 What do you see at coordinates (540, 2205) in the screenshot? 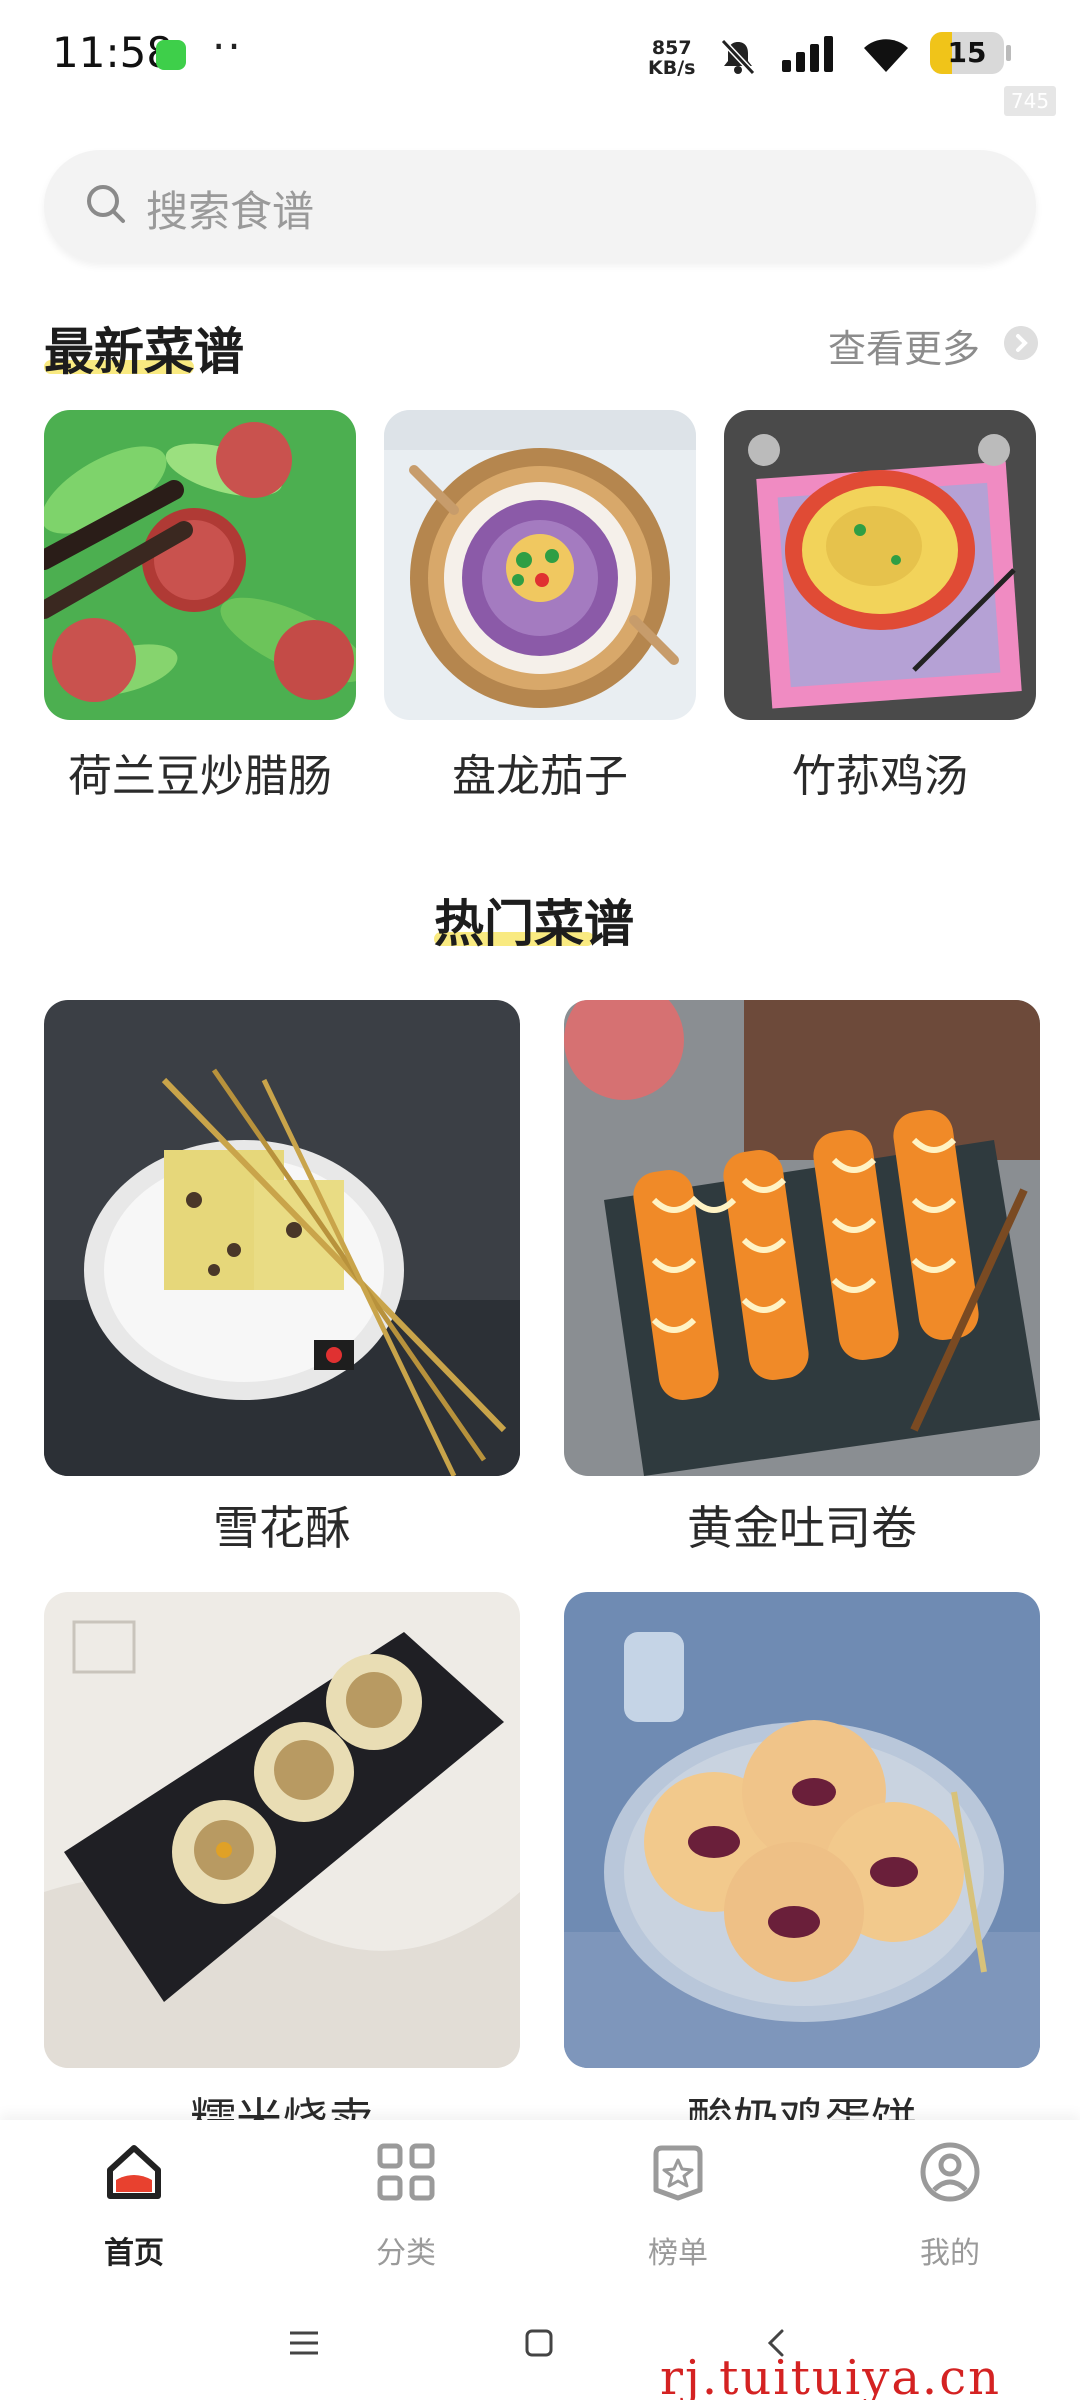
I see `bottom-tab-bar: 首页 分类 榜单 我的` at bounding box center [540, 2205].